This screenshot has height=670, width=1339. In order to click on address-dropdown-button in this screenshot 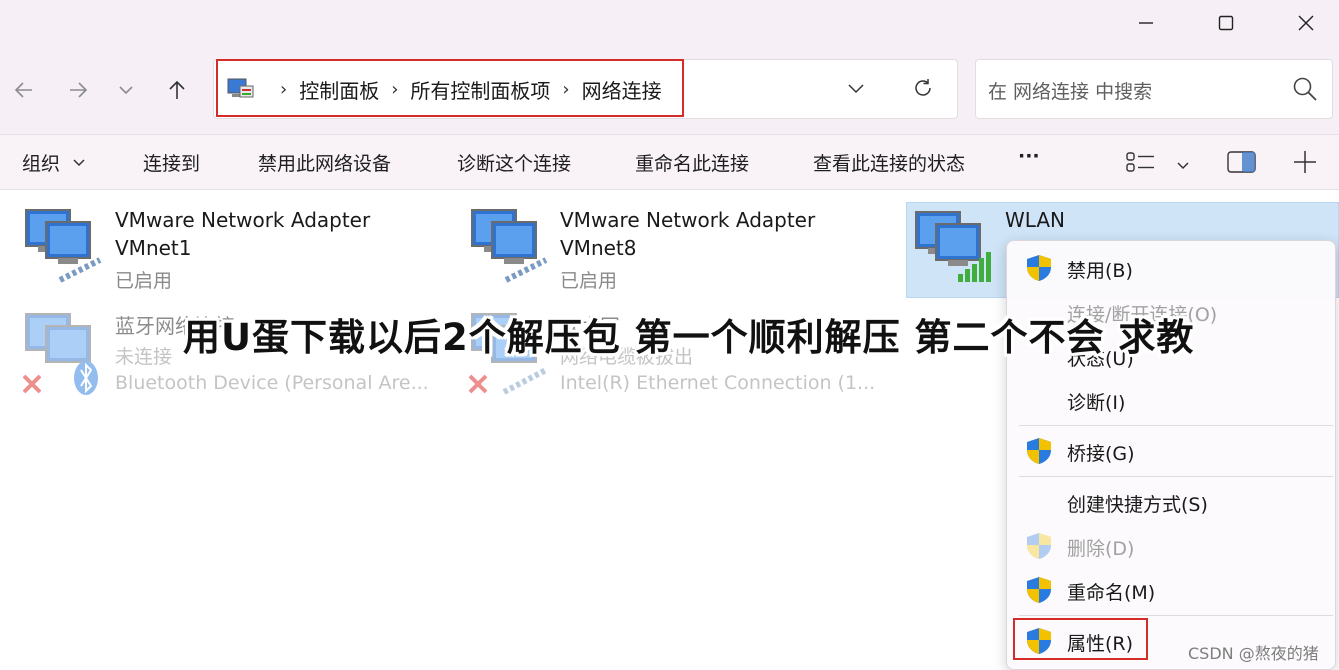, I will do `click(856, 90)`.